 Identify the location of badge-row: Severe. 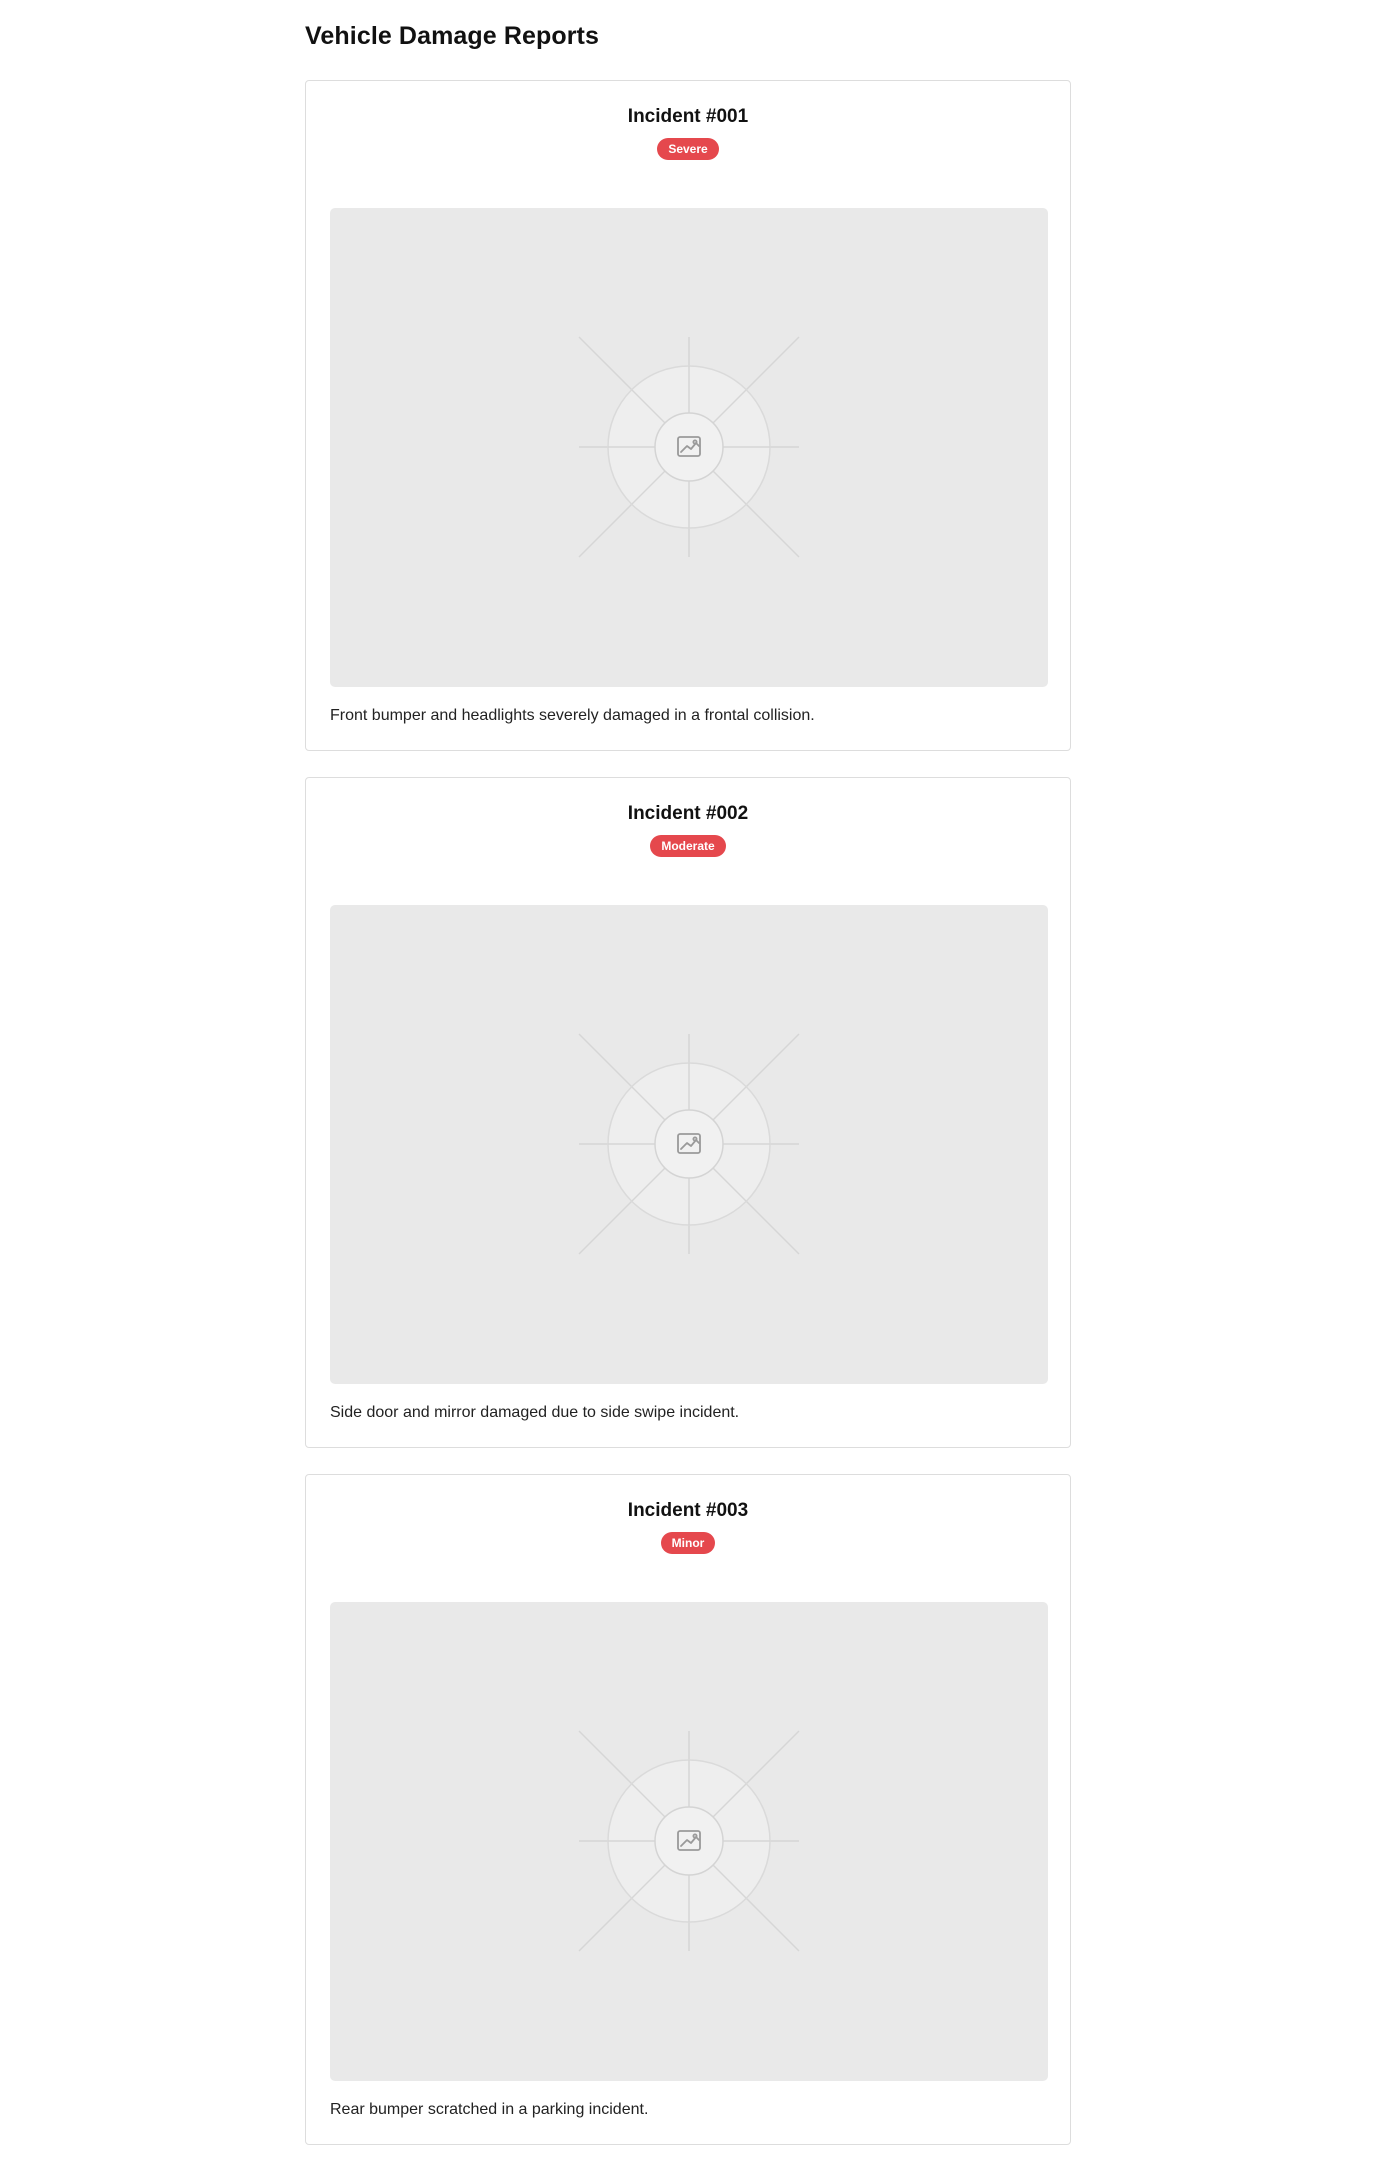
(688, 150).